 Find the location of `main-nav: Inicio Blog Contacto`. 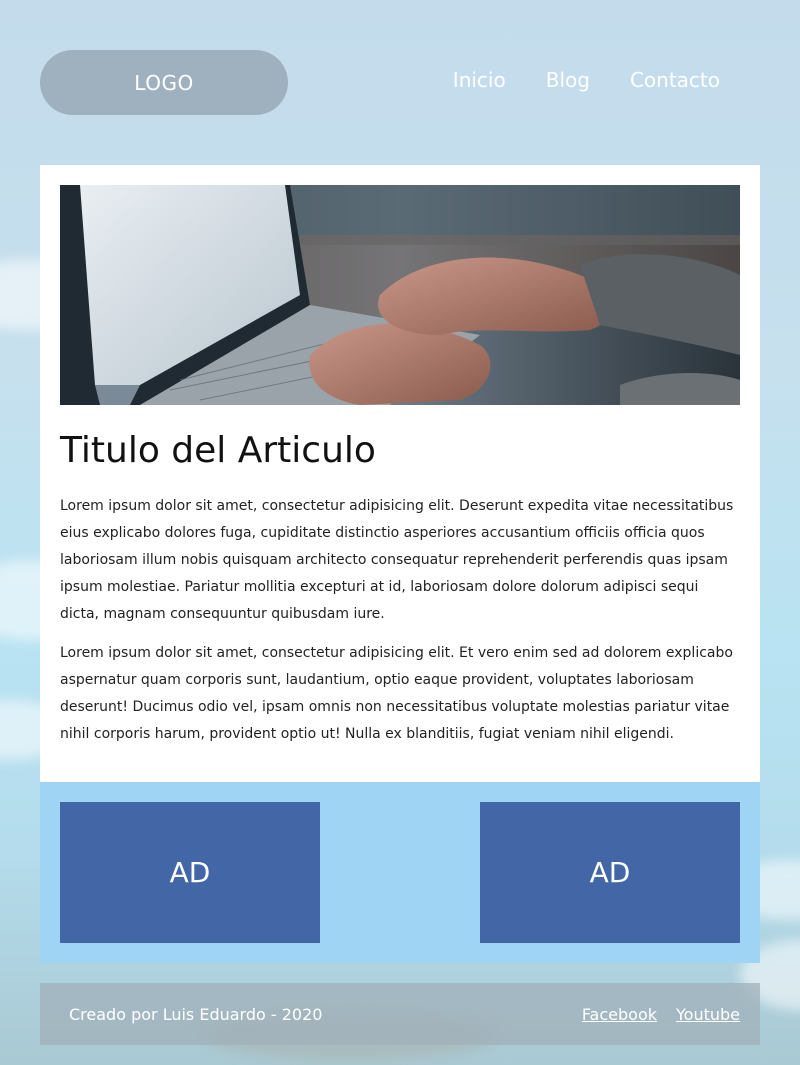

main-nav: Inicio Blog Contacto is located at coordinates (586, 80).